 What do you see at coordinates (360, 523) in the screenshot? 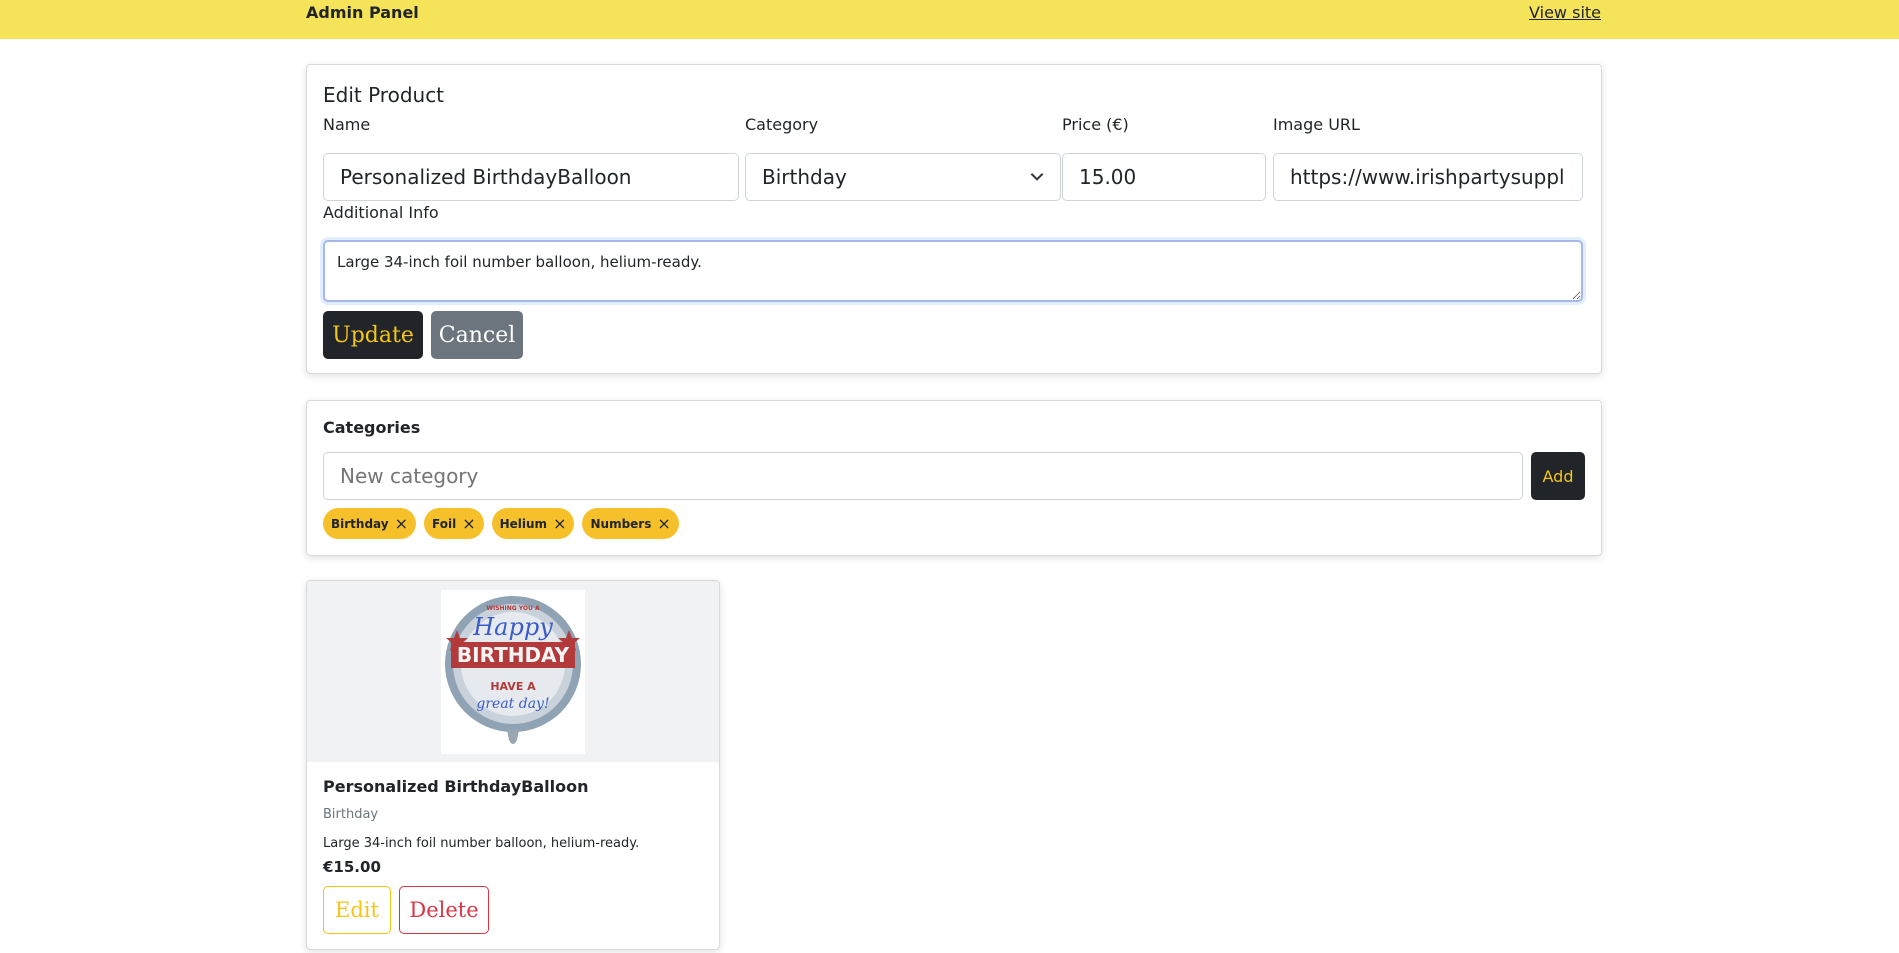
I see `chip-label: Birthday` at bounding box center [360, 523].